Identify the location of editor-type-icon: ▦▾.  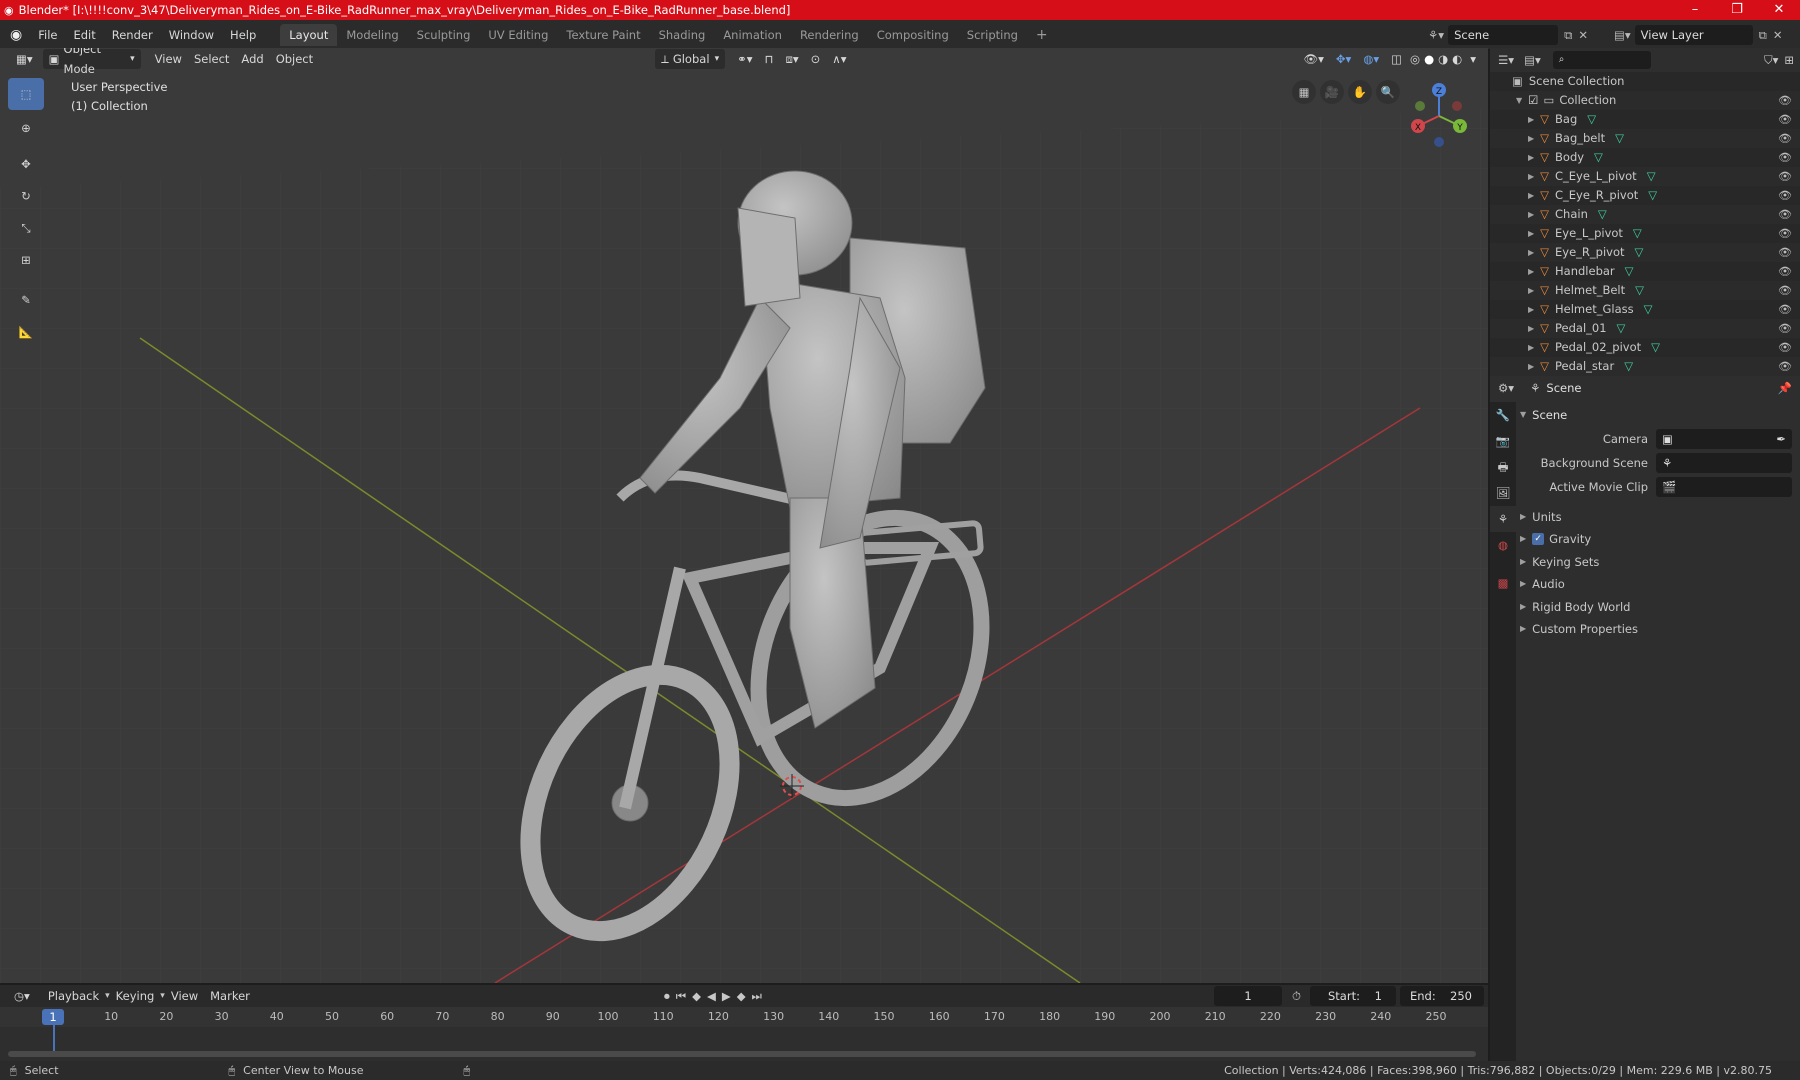
(24, 59).